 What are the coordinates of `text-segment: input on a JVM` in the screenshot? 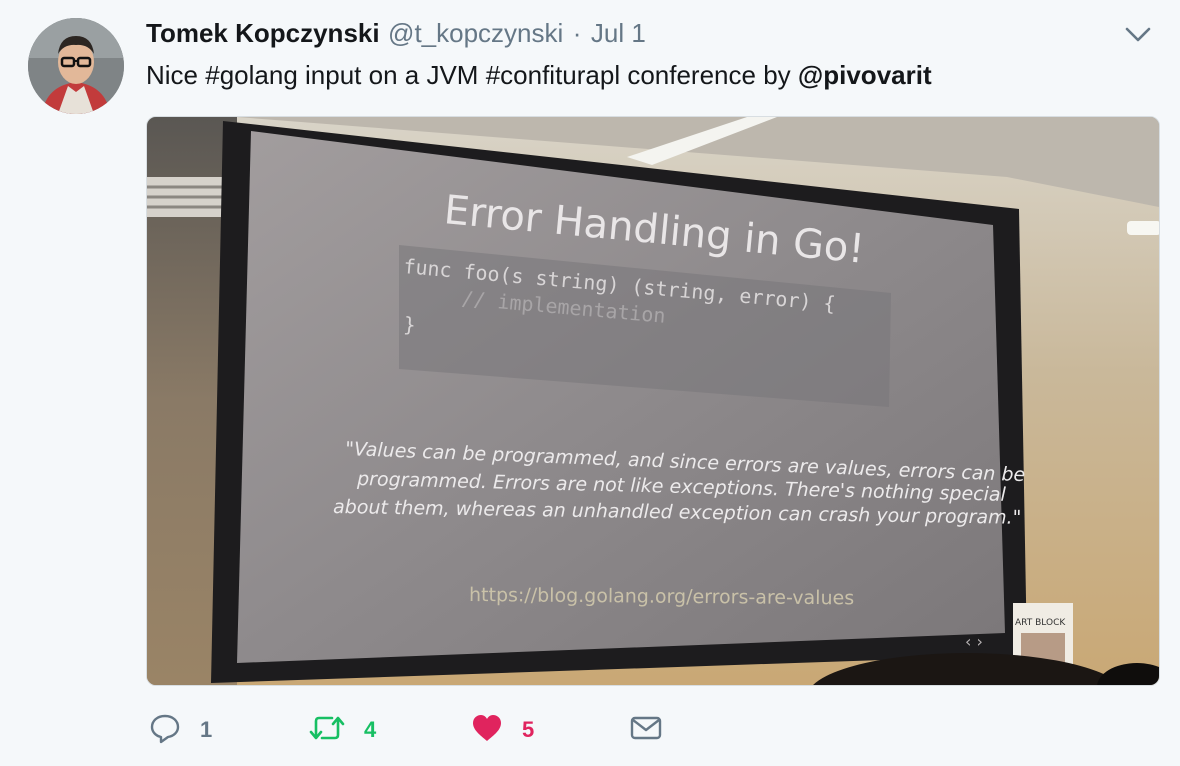 It's located at (391, 75).